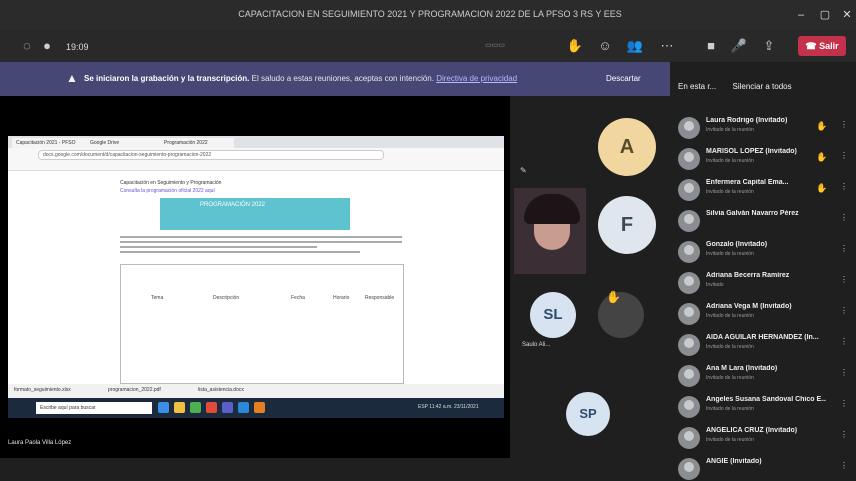 This screenshot has width=856, height=481. I want to click on participant-avatar: A, so click(627, 147).